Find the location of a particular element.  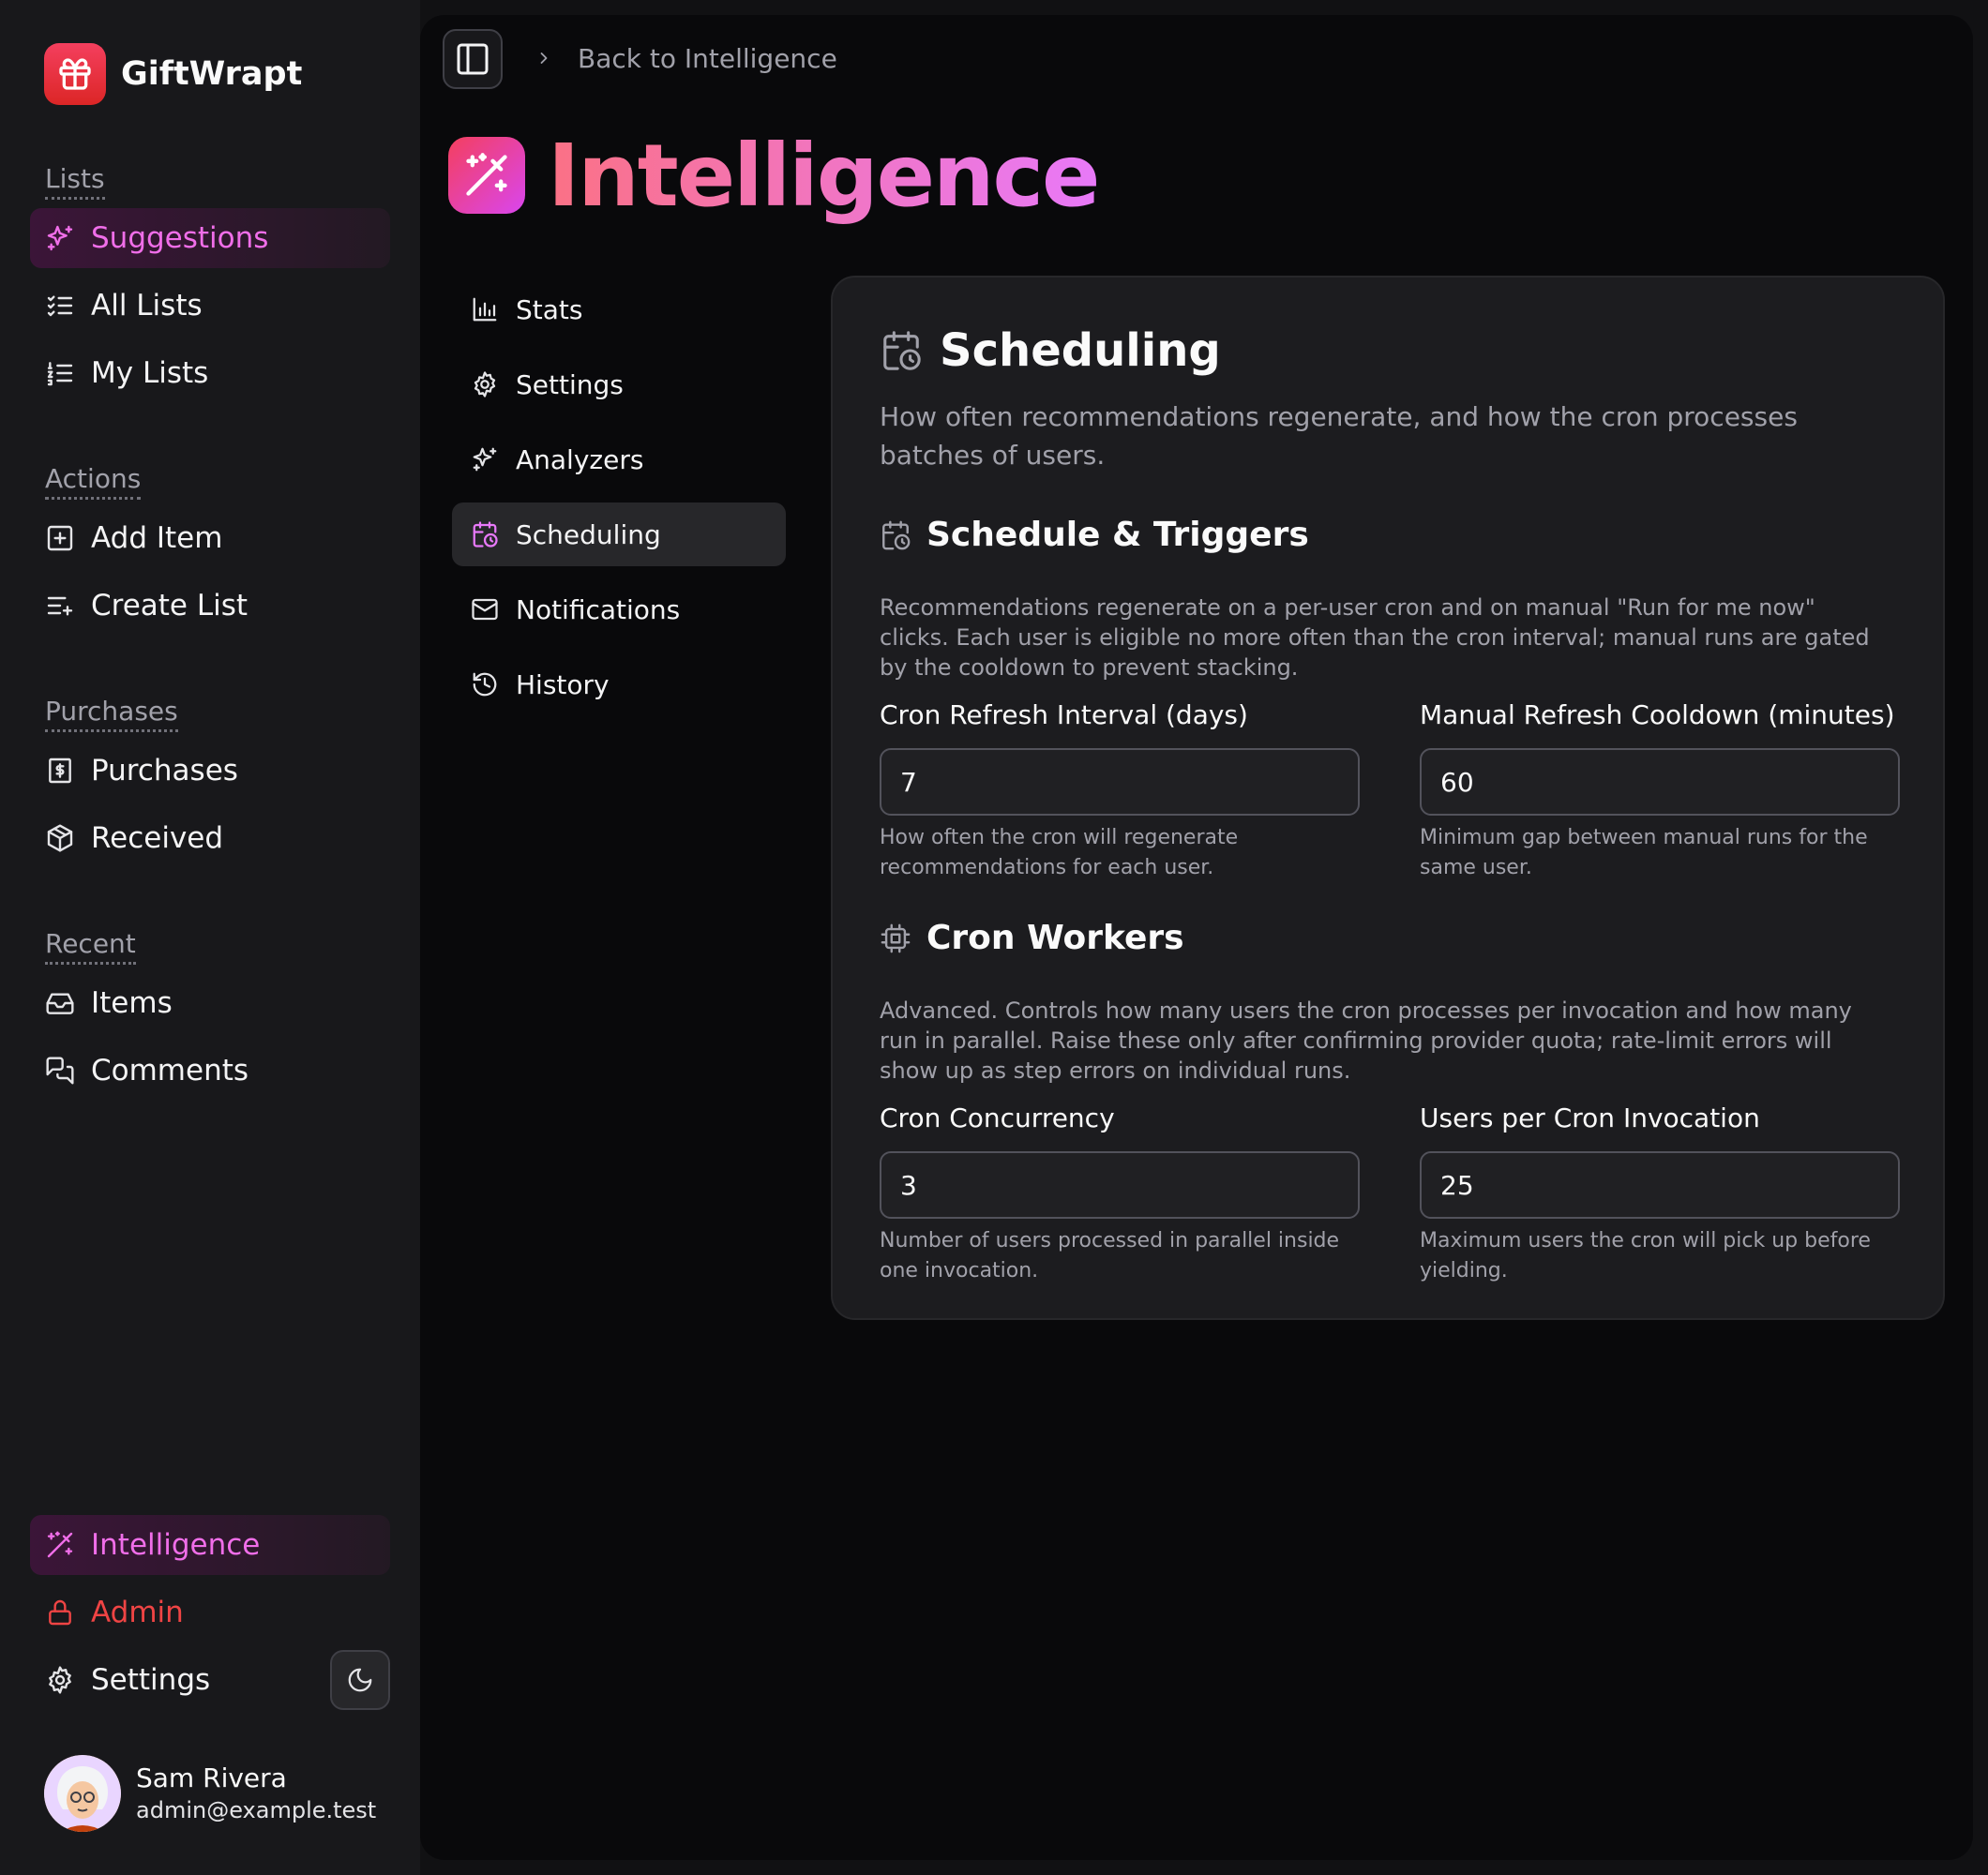

sidebar-item-add-item: Add Item is located at coordinates (210, 538).